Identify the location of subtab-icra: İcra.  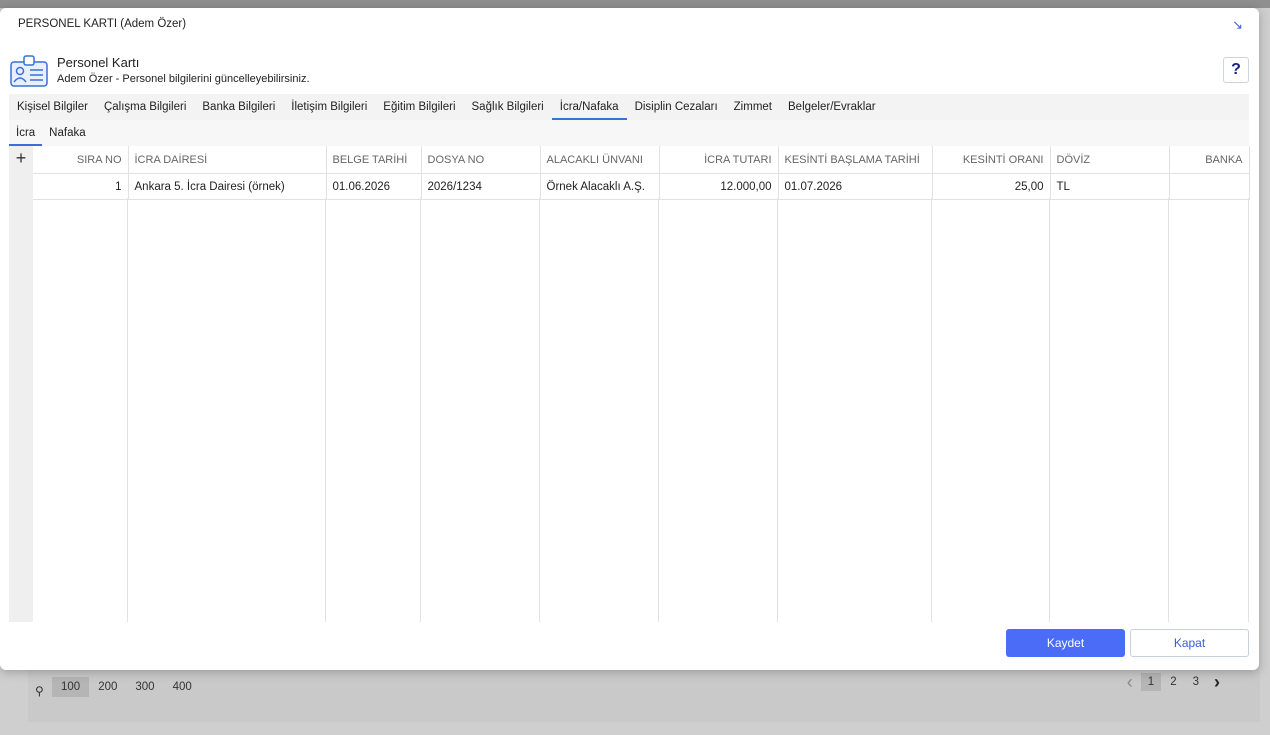
(26, 136).